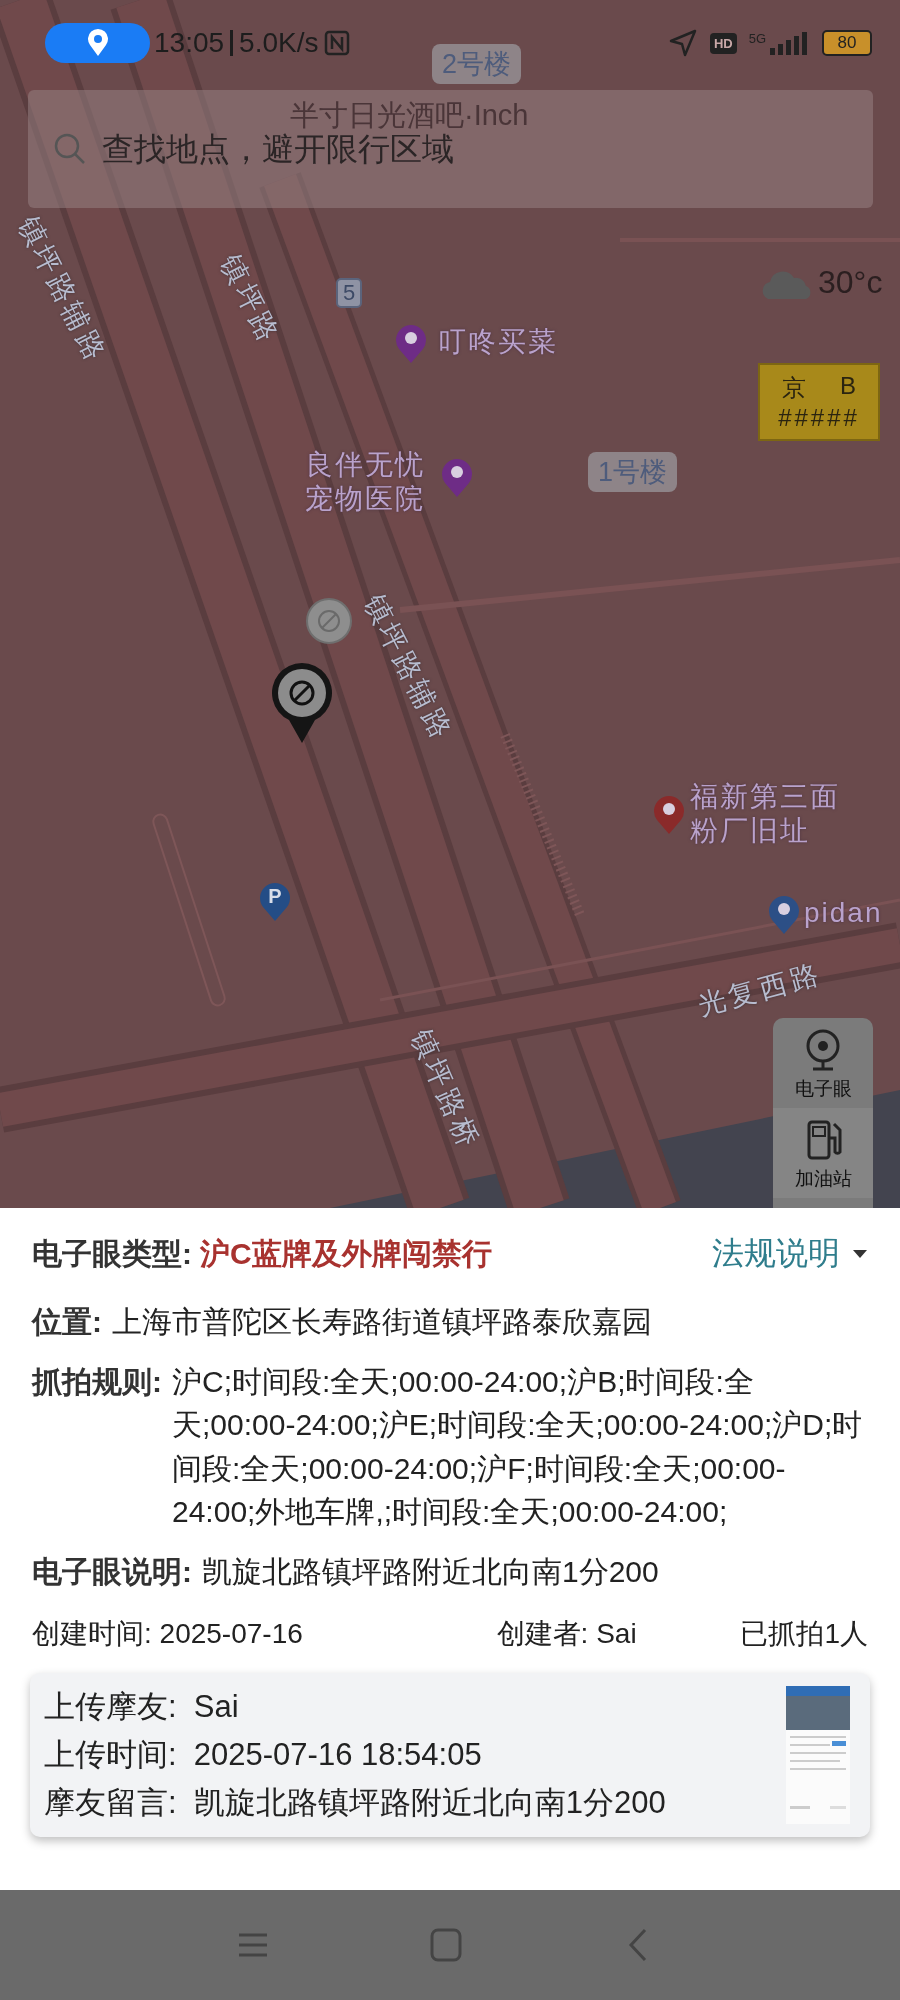  What do you see at coordinates (804, 1634) in the screenshot?
I see `meta-text: 已抓拍1人` at bounding box center [804, 1634].